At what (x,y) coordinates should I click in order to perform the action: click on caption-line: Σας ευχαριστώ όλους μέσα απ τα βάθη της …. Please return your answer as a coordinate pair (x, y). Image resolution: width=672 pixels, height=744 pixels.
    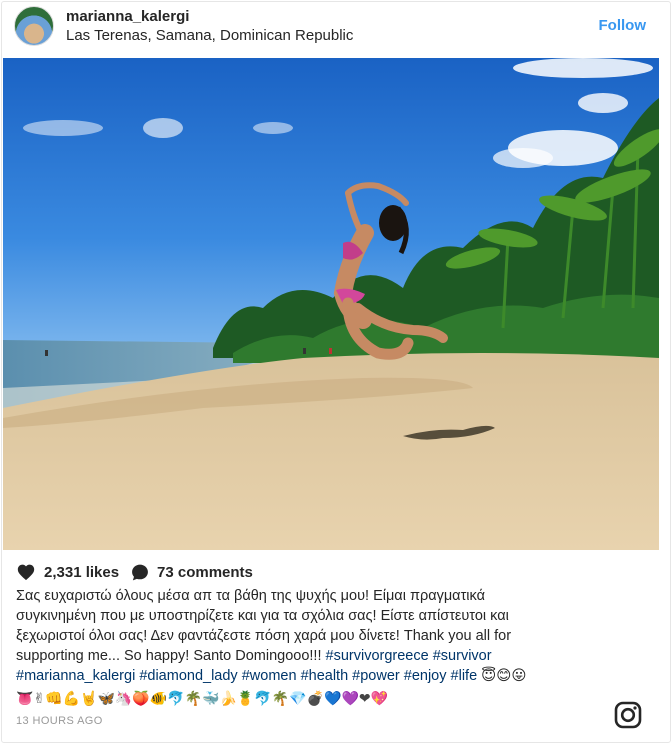
    Looking at the image, I should click on (250, 596).